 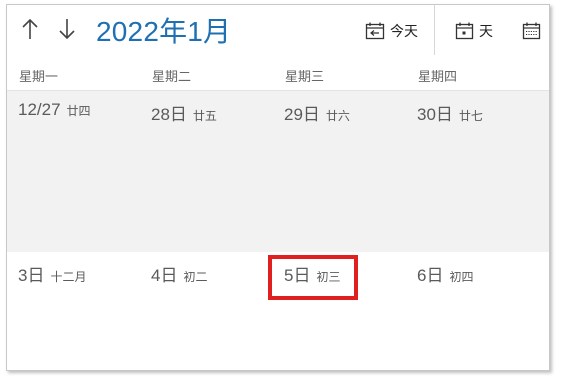 What do you see at coordinates (464, 31) in the screenshot?
I see `calendar-day-icon` at bounding box center [464, 31].